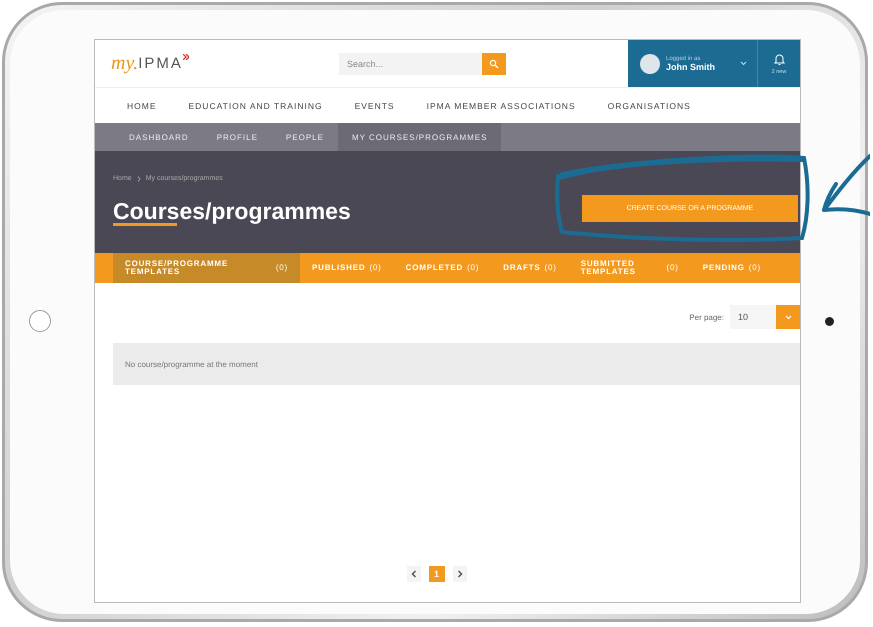  Describe the element at coordinates (706, 317) in the screenshot. I see `per-page-label: Per page:` at that location.